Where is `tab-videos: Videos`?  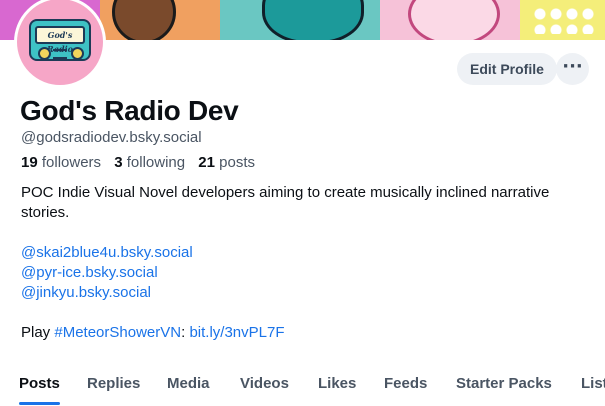
tab-videos: Videos is located at coordinates (264, 384).